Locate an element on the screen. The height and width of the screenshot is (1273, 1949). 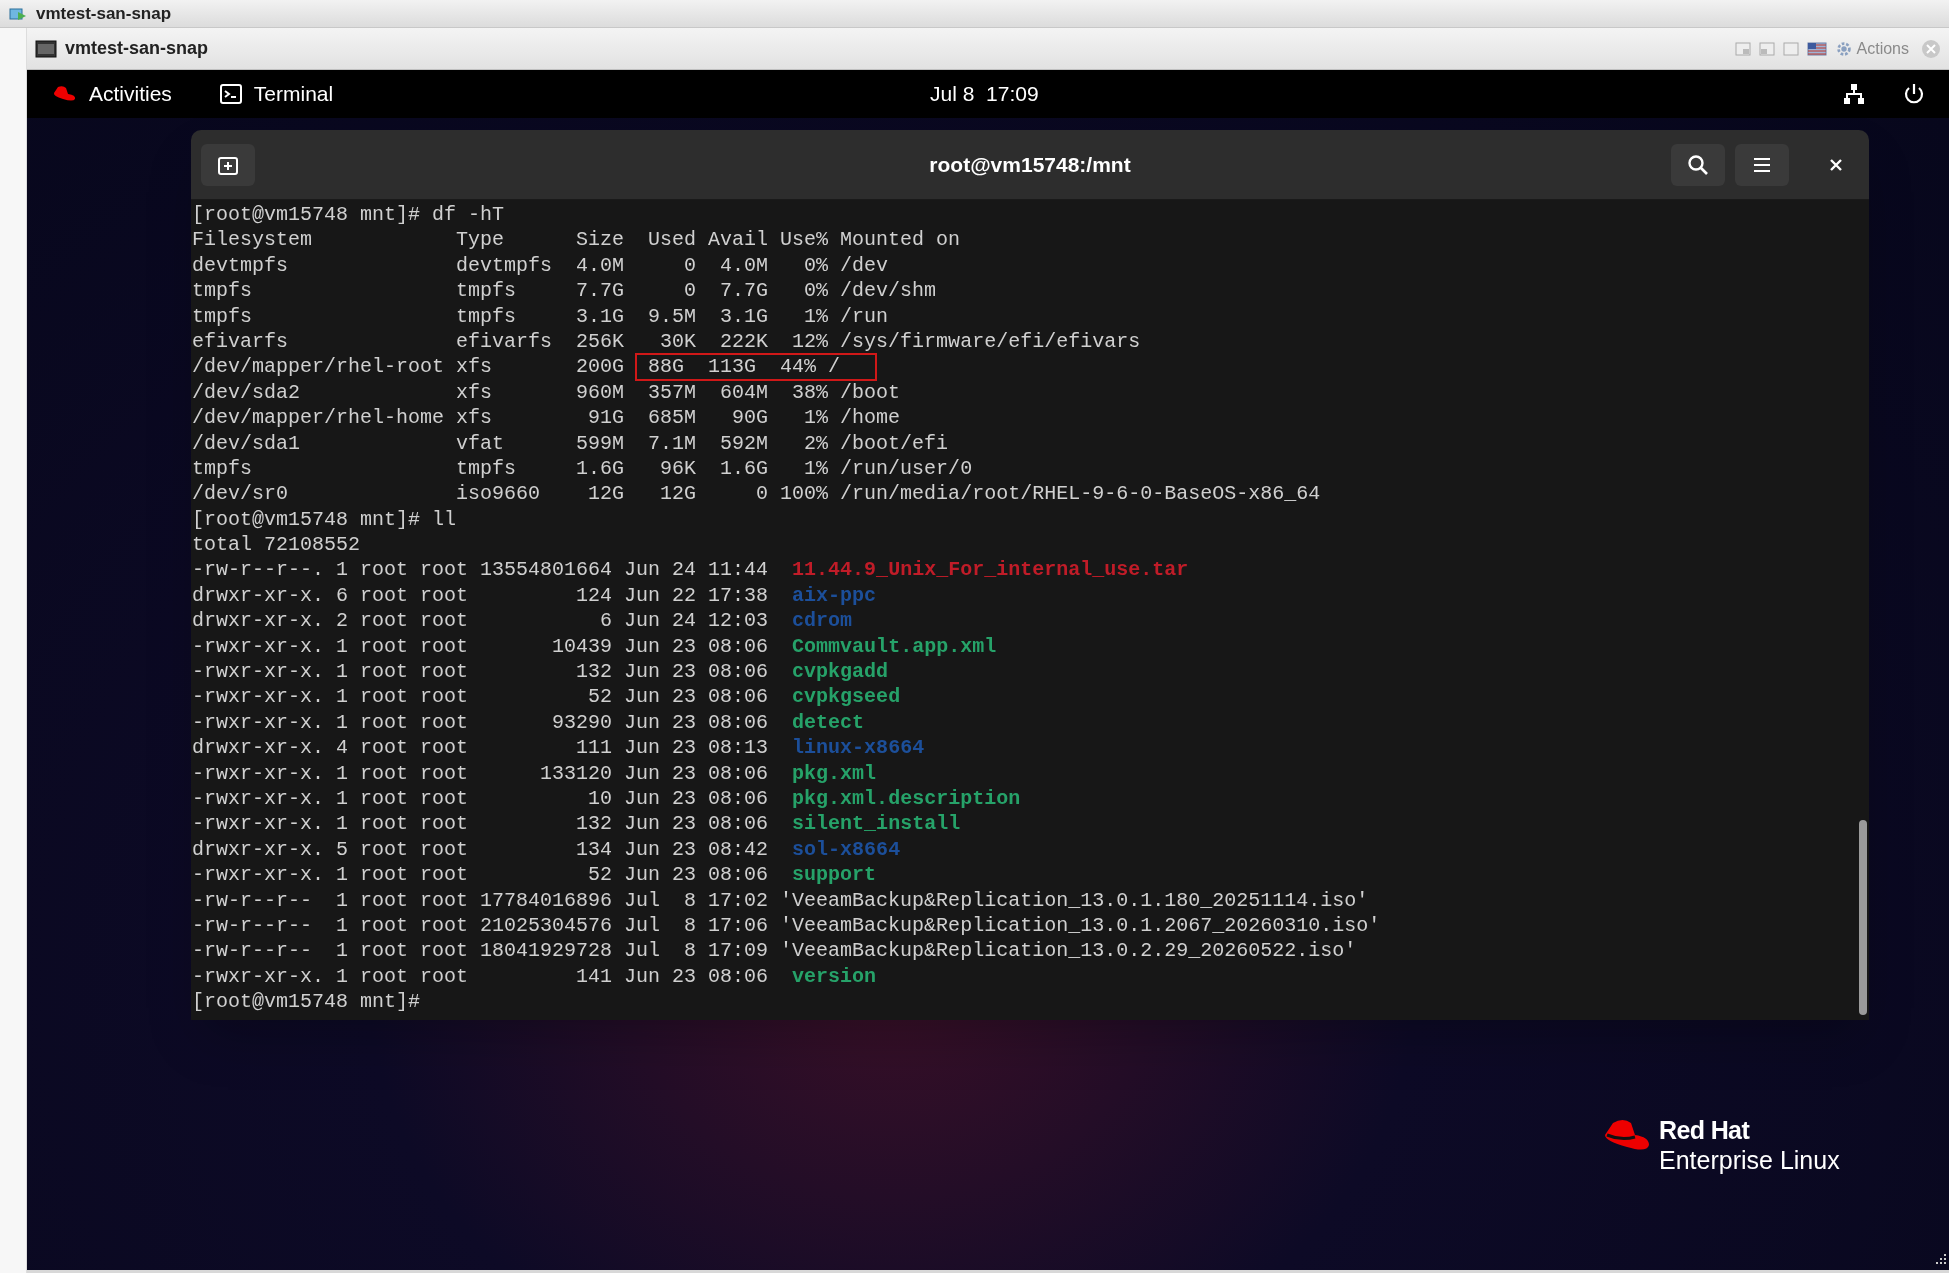
terminal-text: drwxr-xr-x. 2 root root 6 Jun 24 12:03 is located at coordinates (481, 621).